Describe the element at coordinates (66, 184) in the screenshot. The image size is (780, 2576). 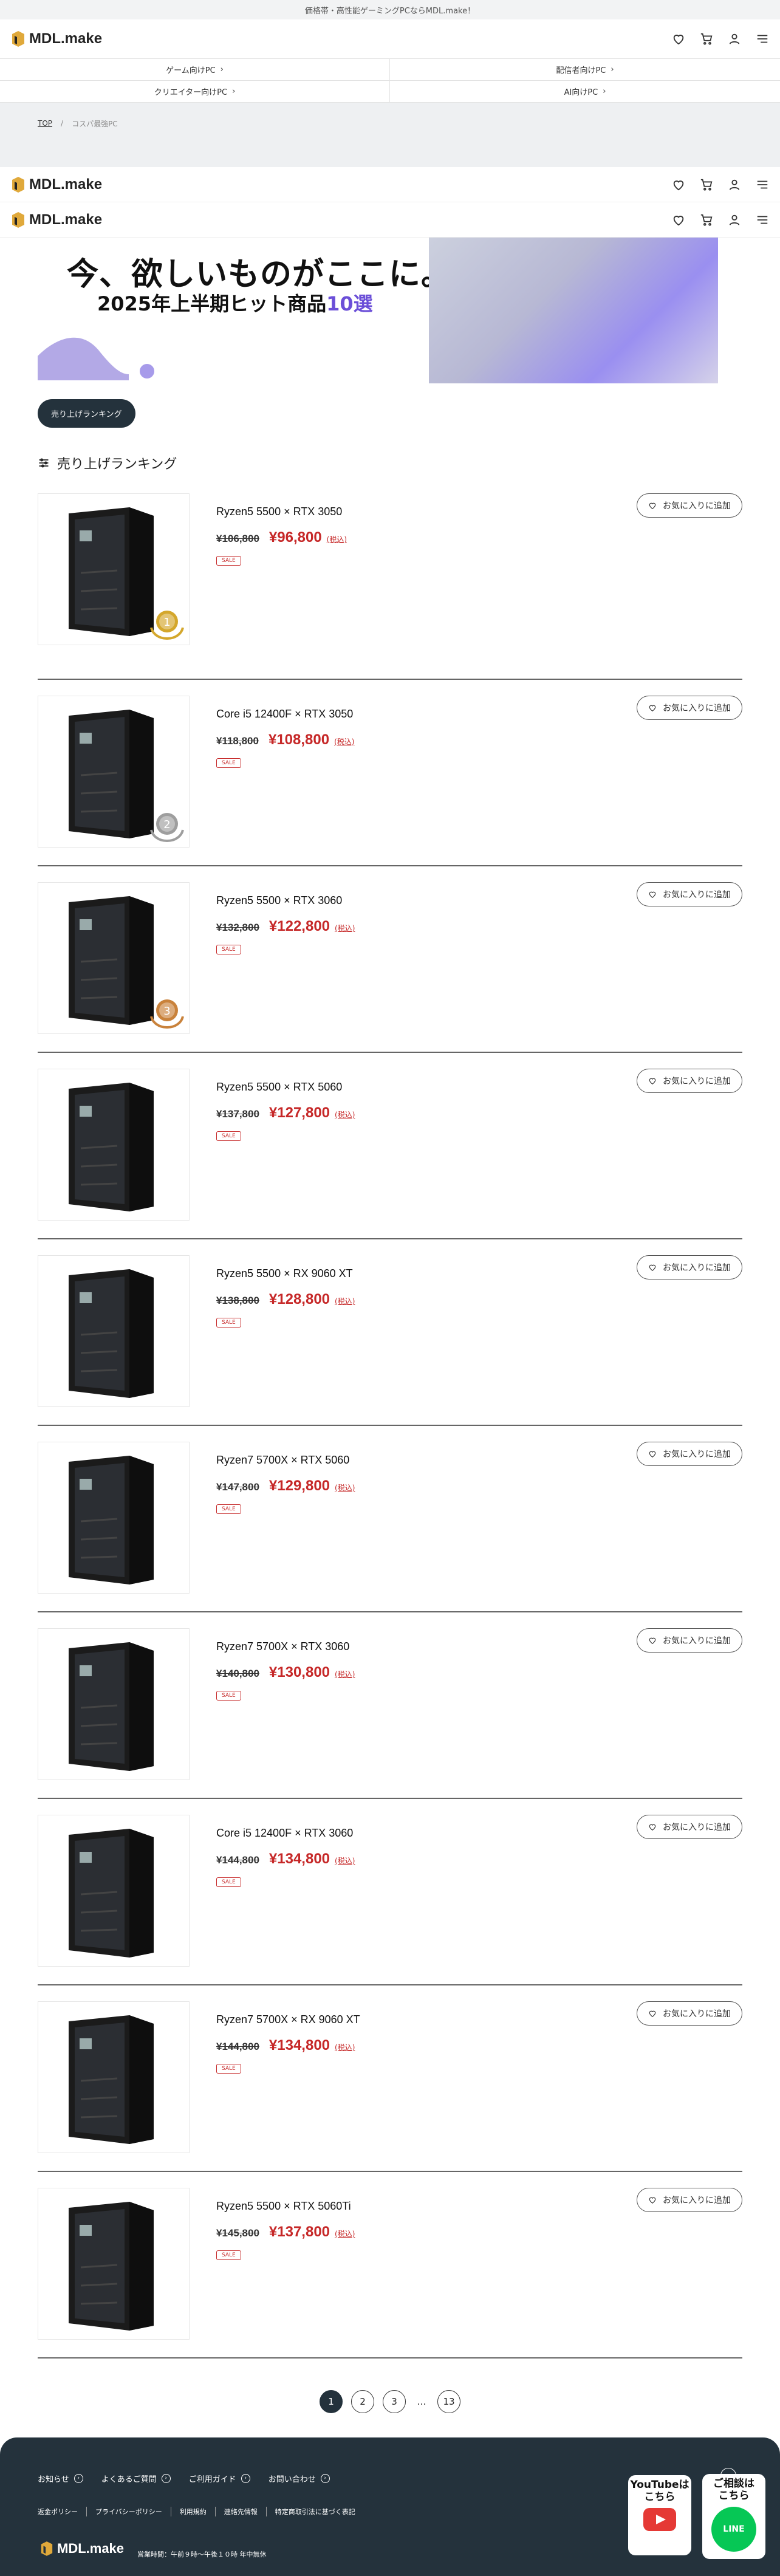
I see `logo-text: MDL.make` at that location.